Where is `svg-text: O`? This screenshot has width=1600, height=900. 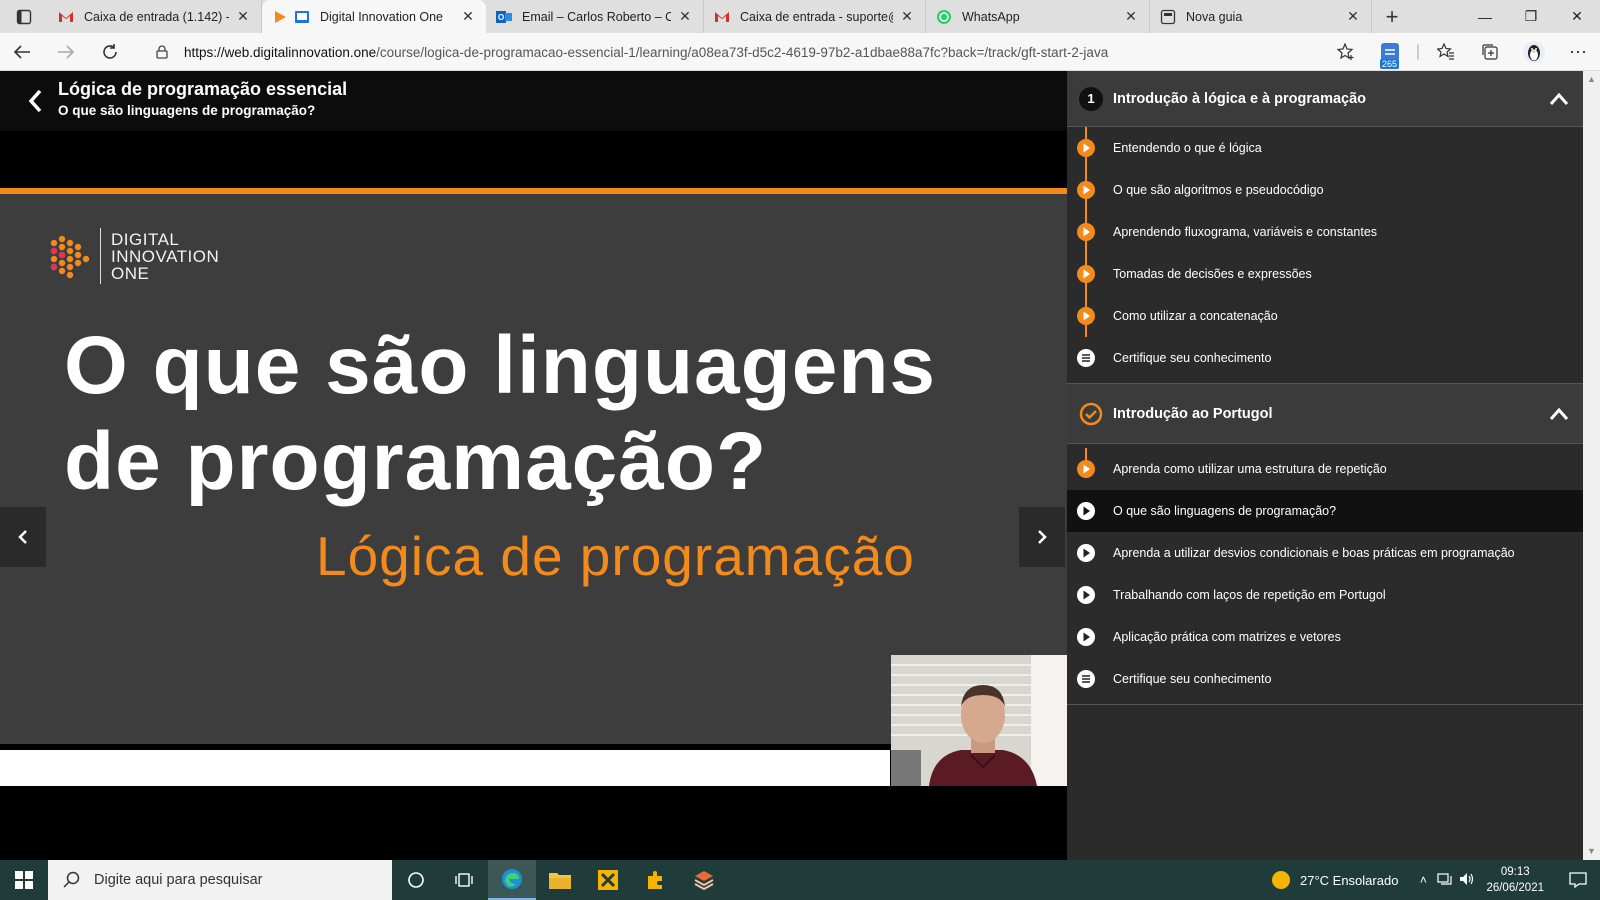 svg-text: O is located at coordinates (501, 17).